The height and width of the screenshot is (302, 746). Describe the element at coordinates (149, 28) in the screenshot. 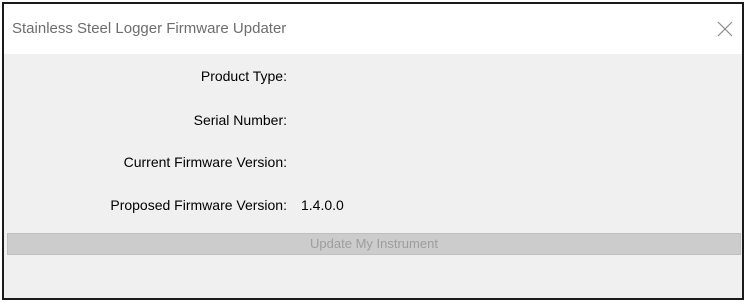

I see `window-title: Stainless Steel Logger Firmware Updater` at that location.